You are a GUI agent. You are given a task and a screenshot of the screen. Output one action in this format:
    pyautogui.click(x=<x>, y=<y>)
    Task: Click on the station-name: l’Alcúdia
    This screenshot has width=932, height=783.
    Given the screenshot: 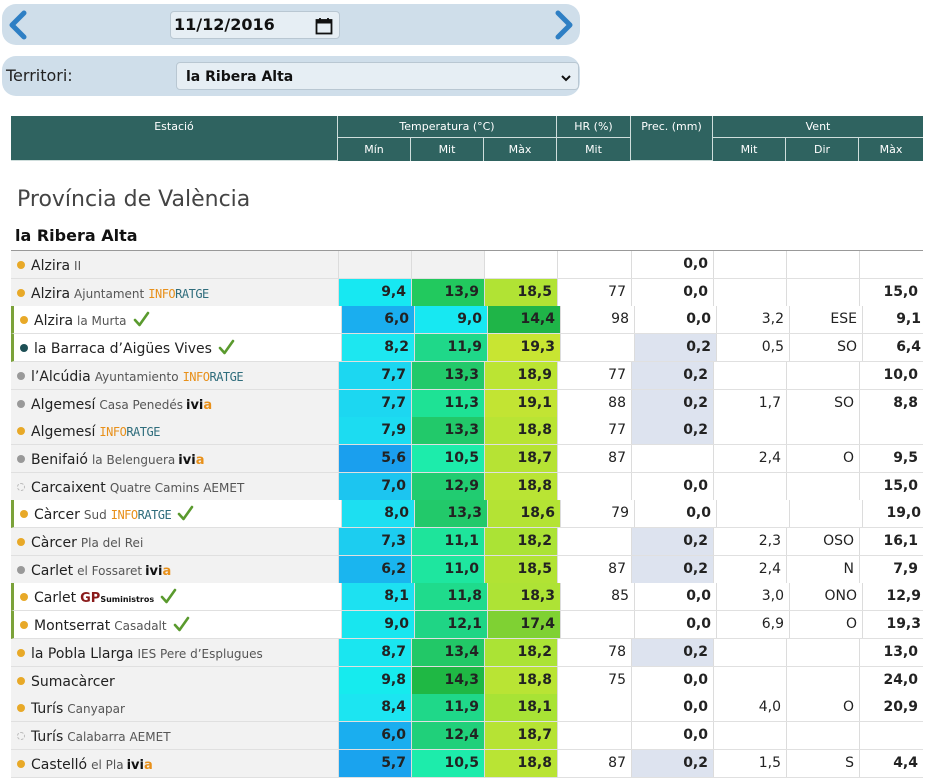 What is the action you would take?
    pyautogui.click(x=61, y=377)
    